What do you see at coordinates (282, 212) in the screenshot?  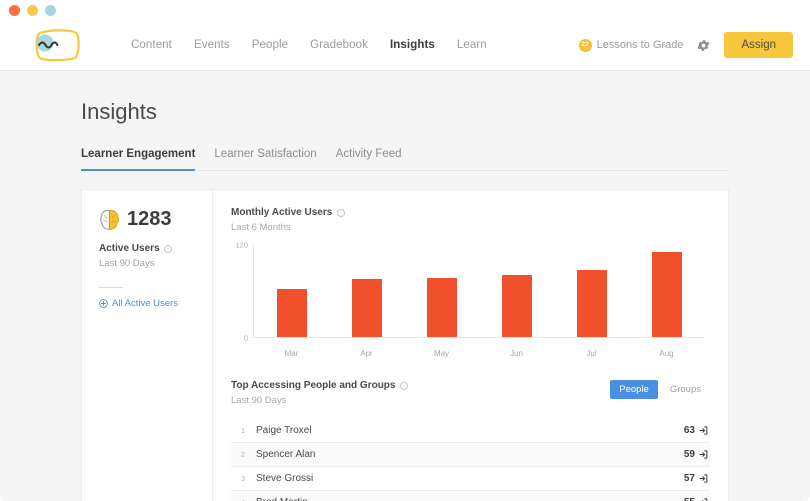 I see `monthly-active-users-title: Monthly Active Users` at bounding box center [282, 212].